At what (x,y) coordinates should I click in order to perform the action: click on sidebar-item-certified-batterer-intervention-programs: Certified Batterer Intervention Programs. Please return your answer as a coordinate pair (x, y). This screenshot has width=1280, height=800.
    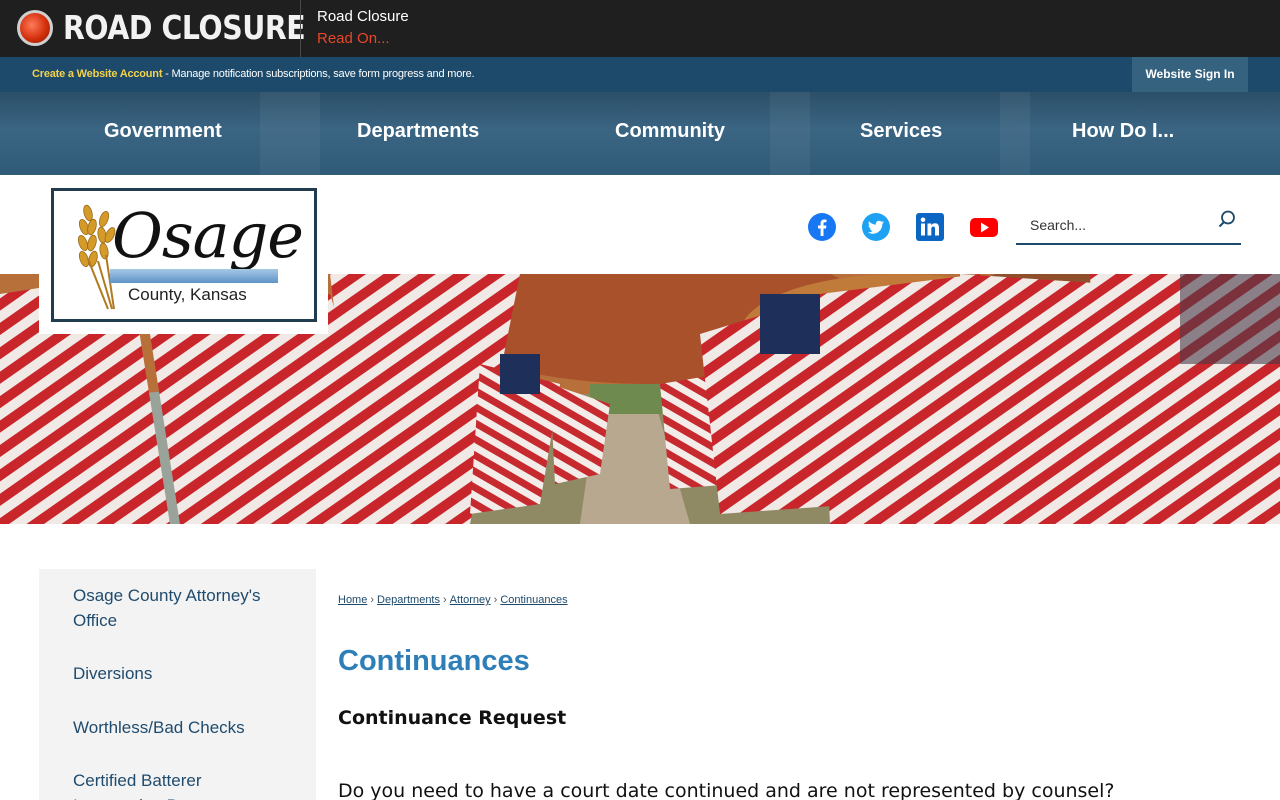
    Looking at the image, I should click on (178, 784).